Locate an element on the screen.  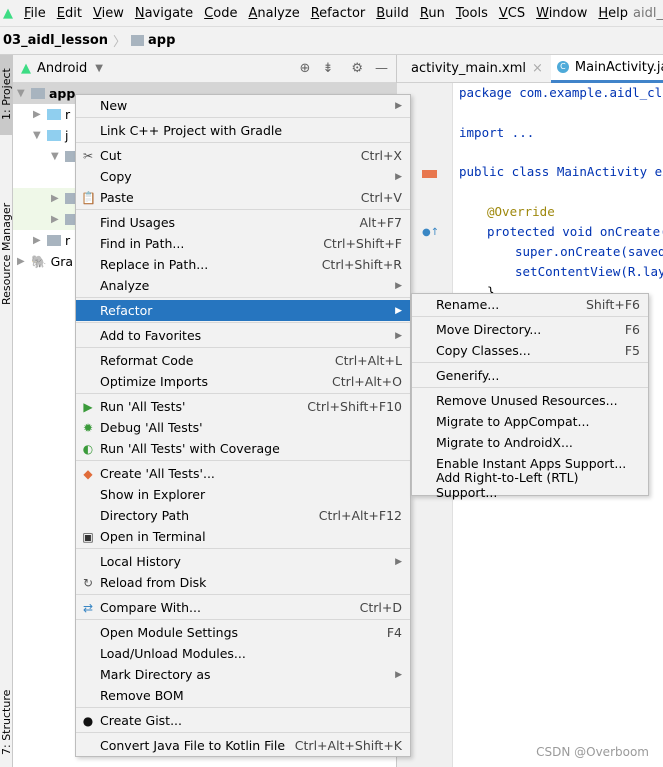
code-line: super.onCreate(savedI is located at coordinates (589, 251).